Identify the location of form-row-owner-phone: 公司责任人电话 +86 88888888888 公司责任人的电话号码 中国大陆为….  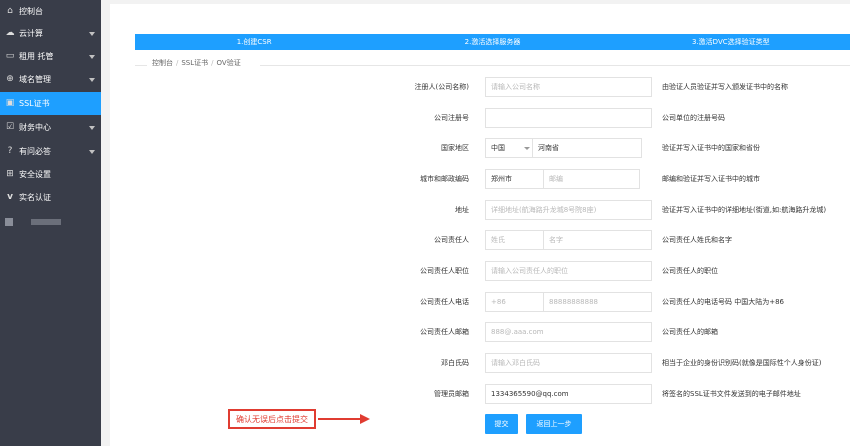
(480, 302).